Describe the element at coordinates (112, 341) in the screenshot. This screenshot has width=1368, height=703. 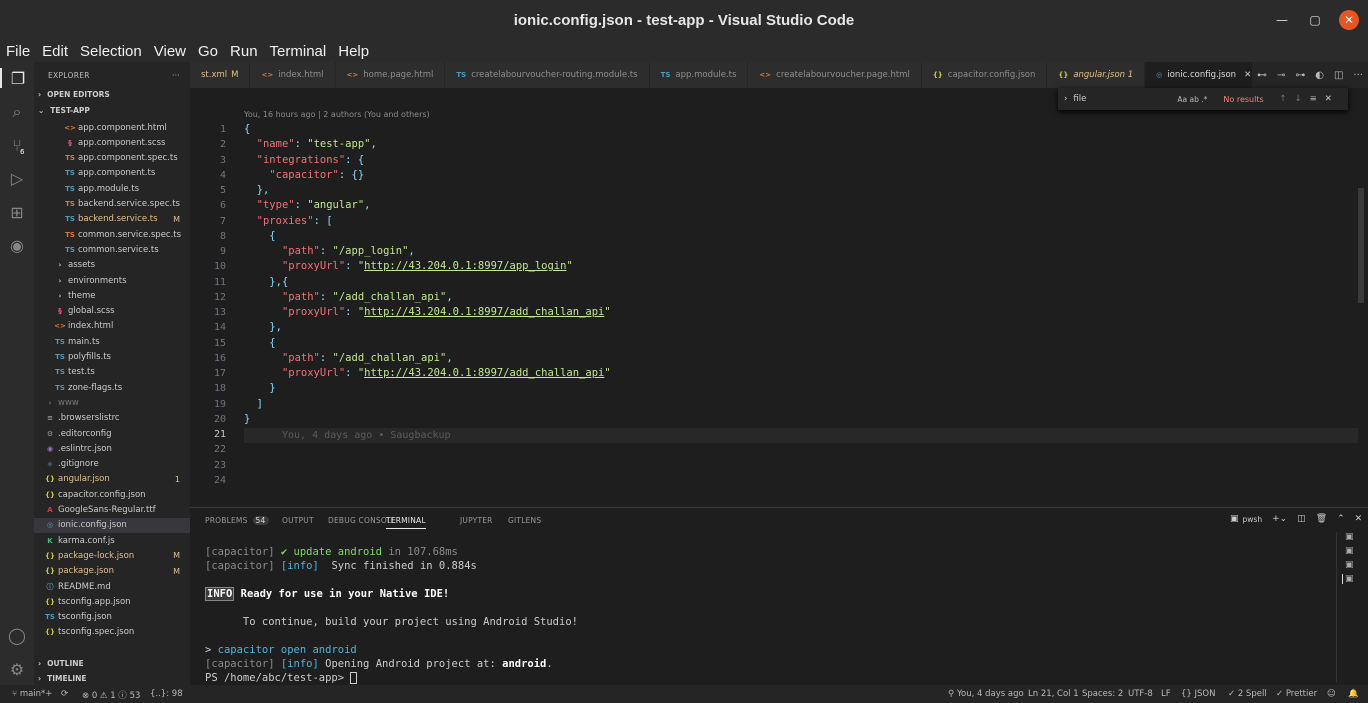
I see `file-item: TS main.ts` at that location.